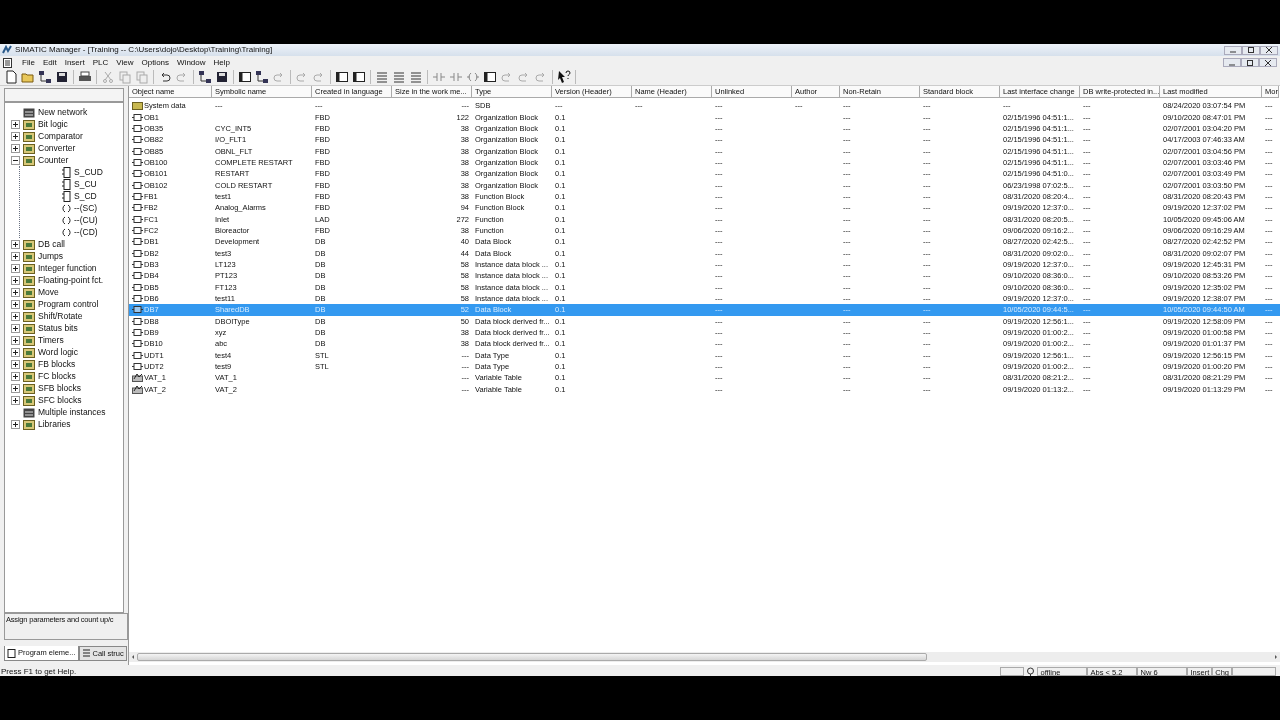  What do you see at coordinates (58, 328) in the screenshot?
I see `tree-item: Status bits` at bounding box center [58, 328].